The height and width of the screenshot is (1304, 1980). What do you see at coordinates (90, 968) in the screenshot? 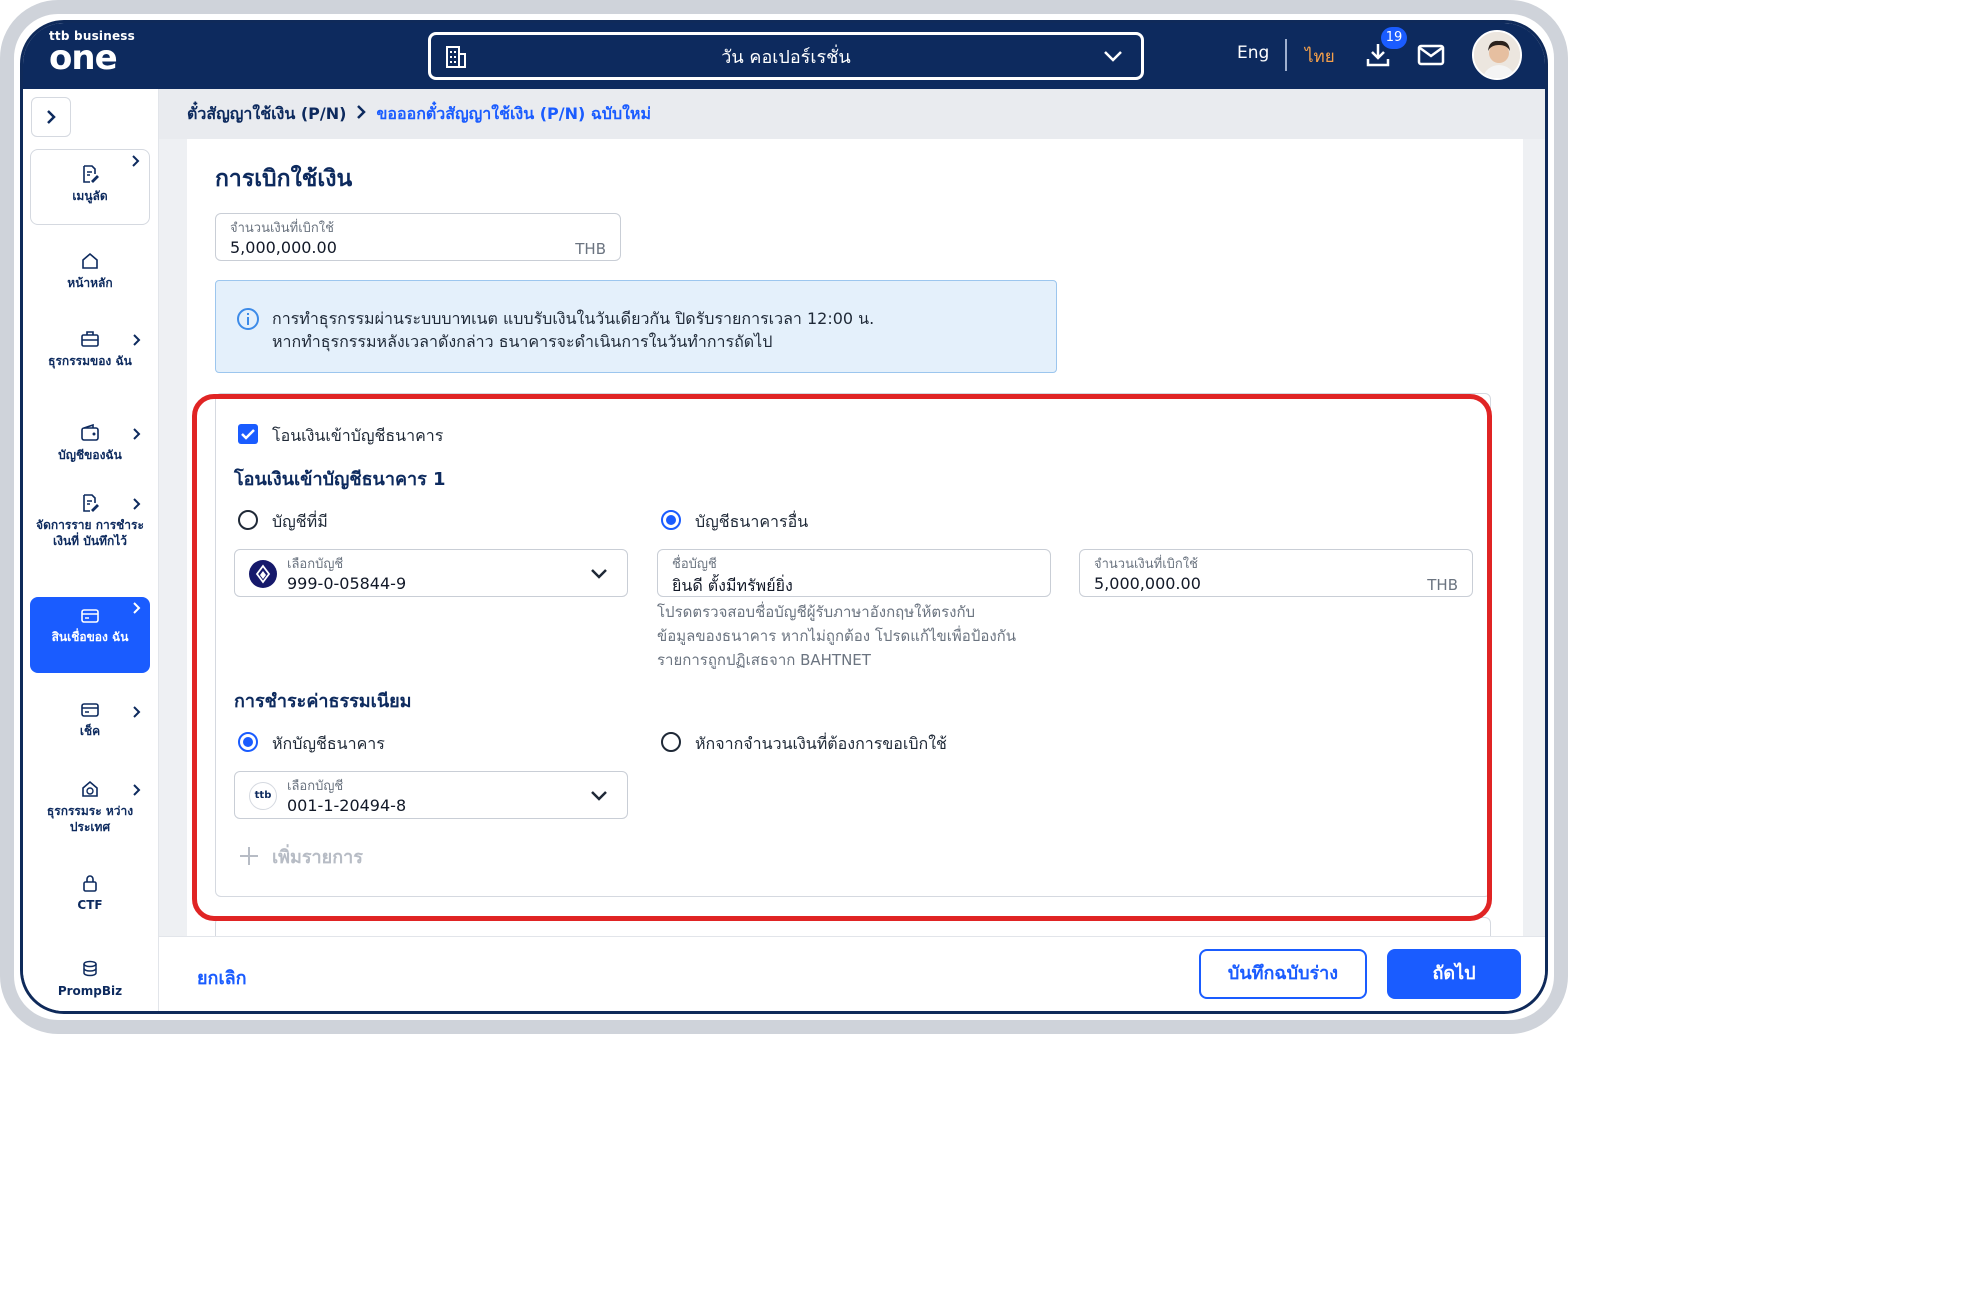
I see `coins-icon` at bounding box center [90, 968].